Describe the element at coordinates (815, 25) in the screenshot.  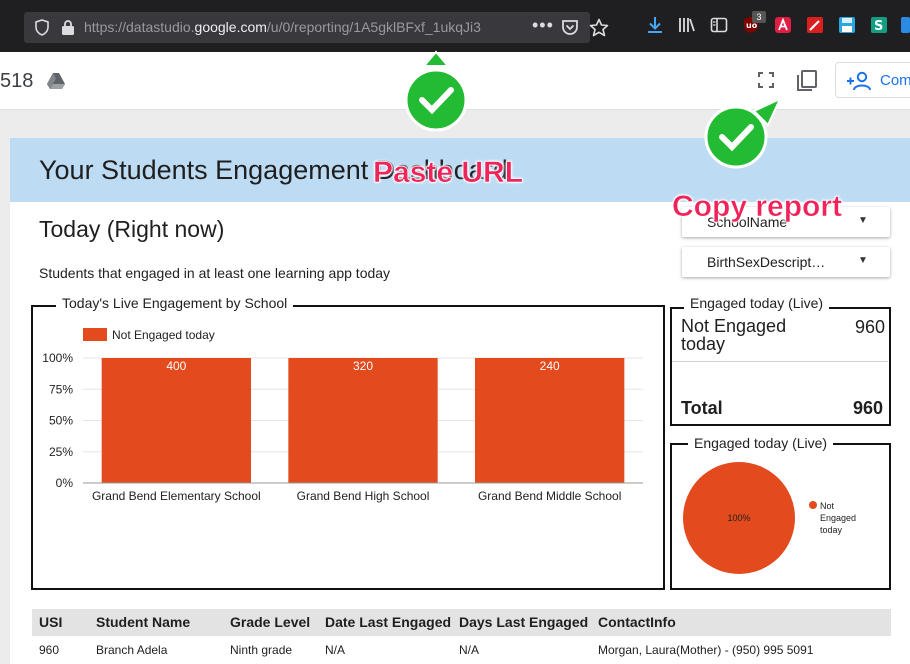
I see `color-picker-extension-icon` at that location.